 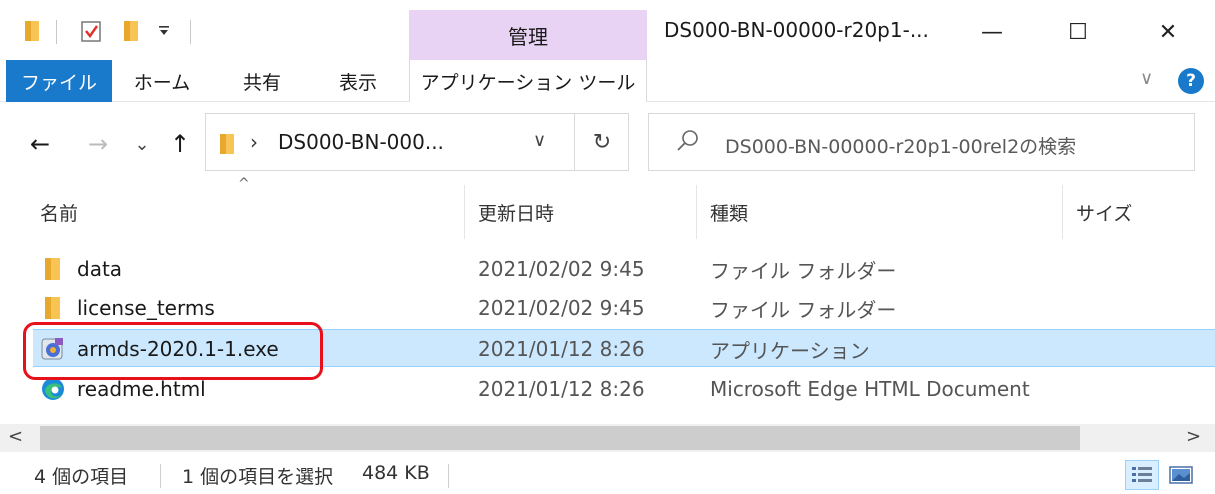 I want to click on recent-locations-button: ⌄, so click(x=142, y=144).